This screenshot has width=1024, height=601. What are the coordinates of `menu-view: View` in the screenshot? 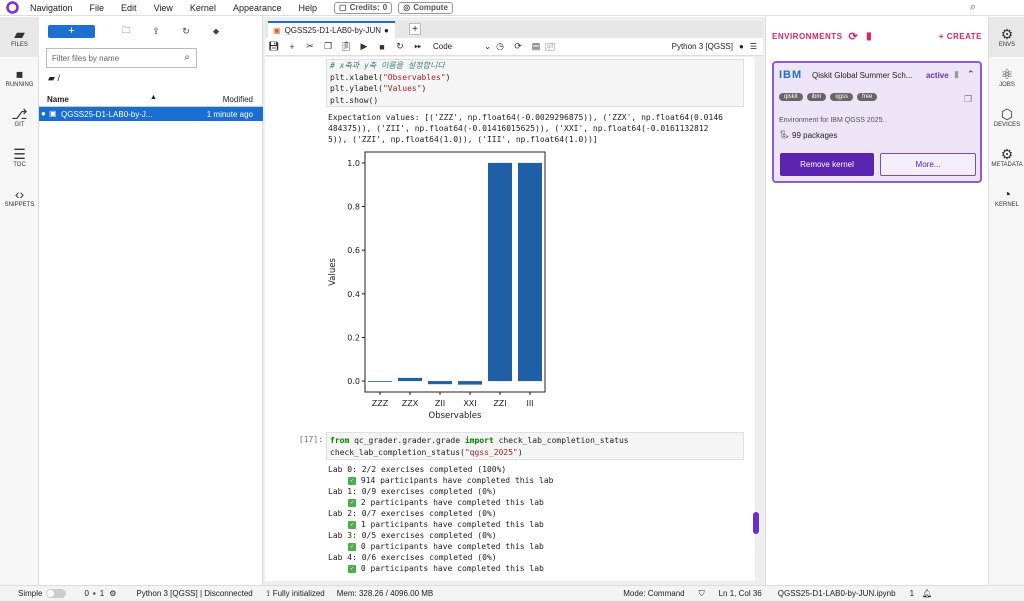 It's located at (163, 8).